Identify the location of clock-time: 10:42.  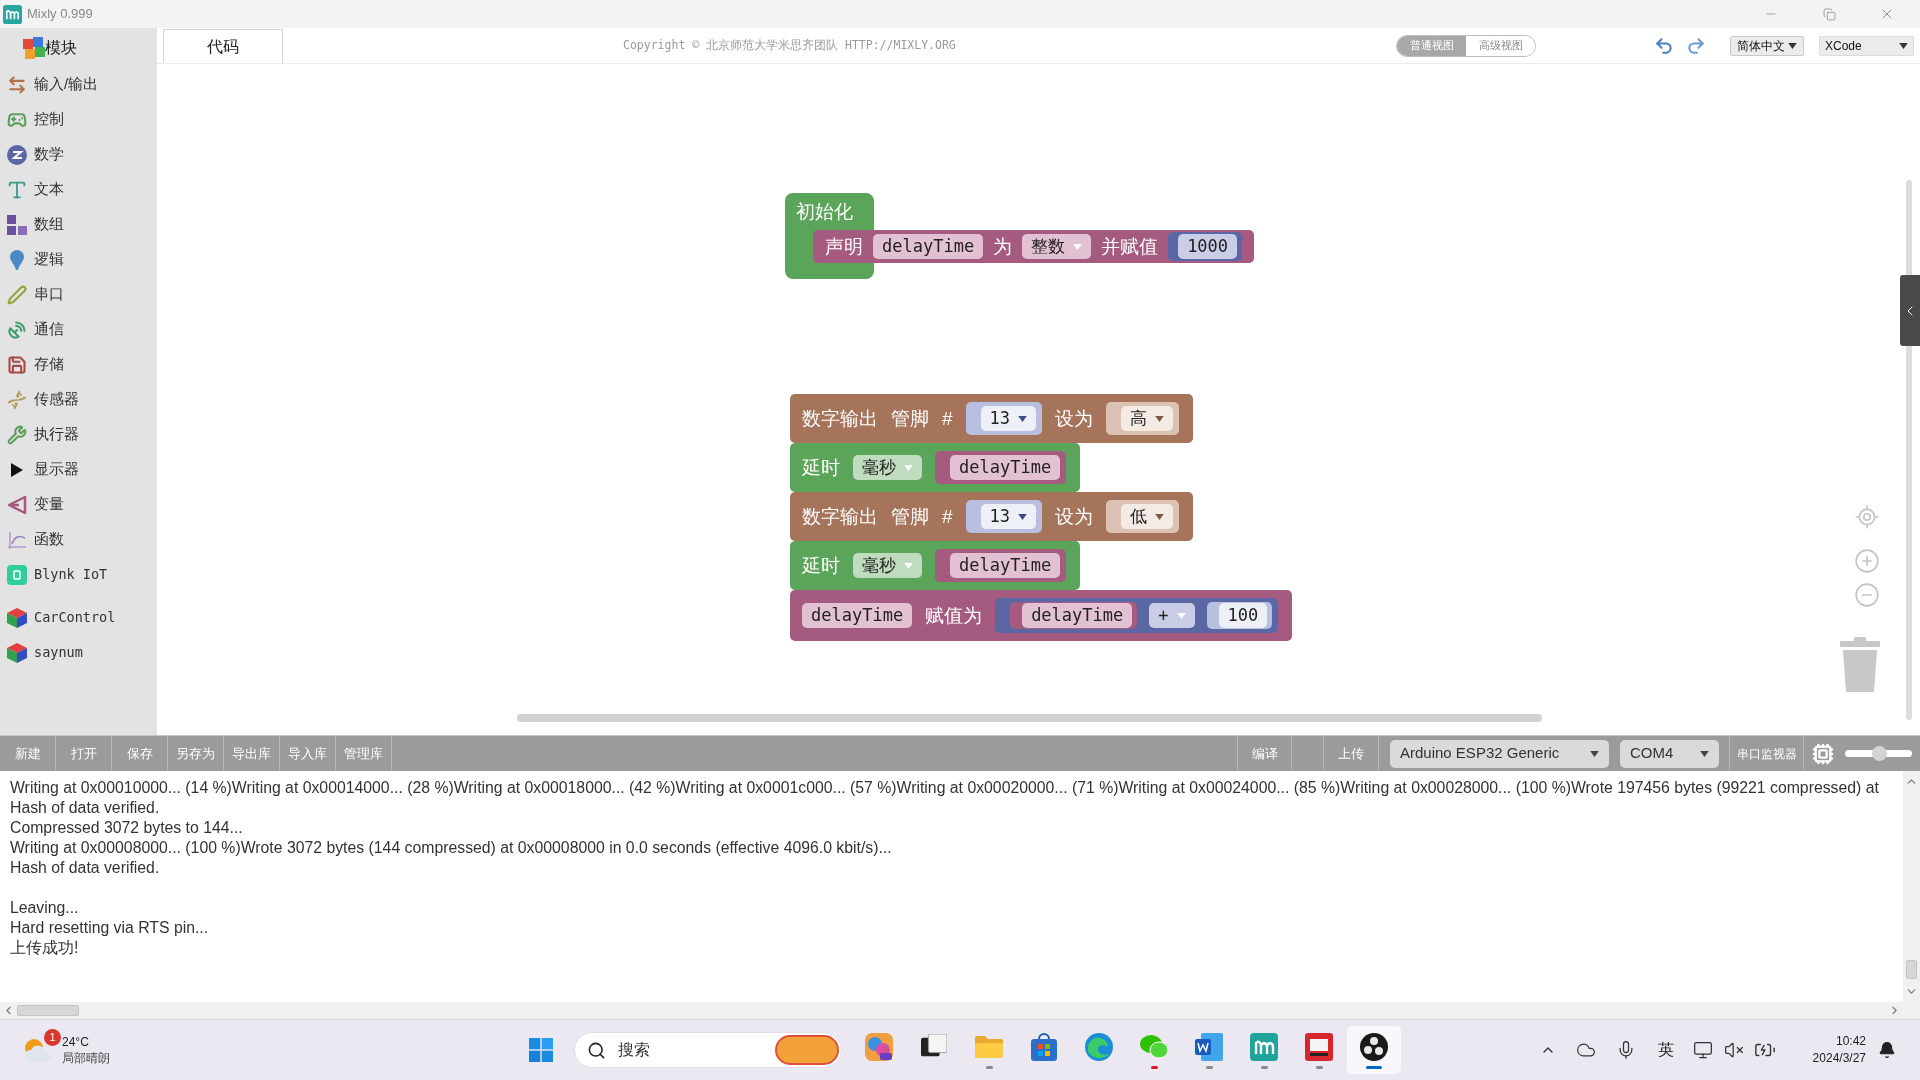
(1850, 1041).